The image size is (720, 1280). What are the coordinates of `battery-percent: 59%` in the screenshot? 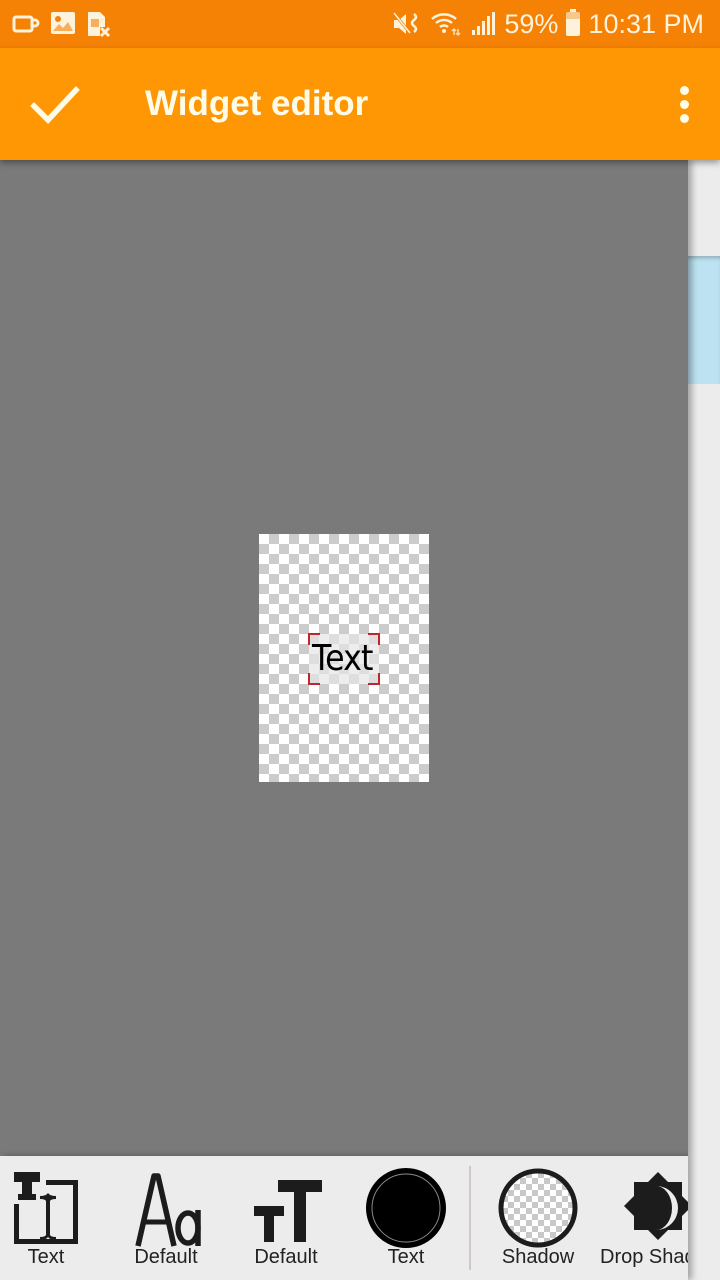 It's located at (531, 23).